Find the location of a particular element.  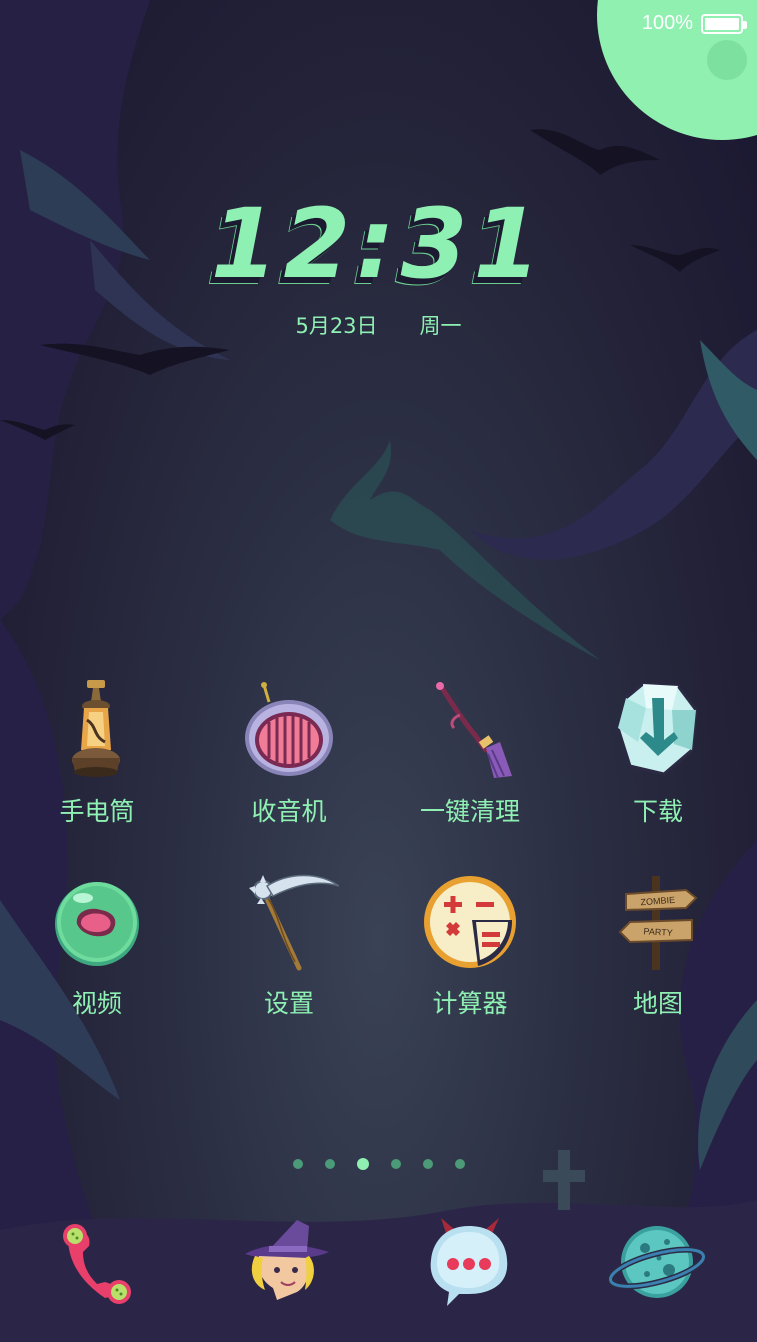

app-label: 计算器 is located at coordinates (470, 1003).